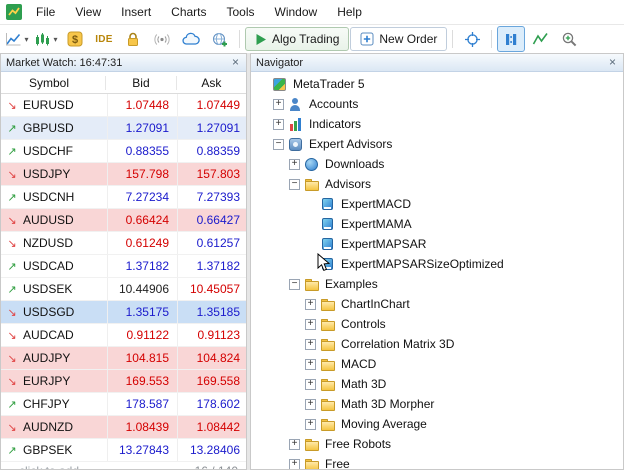 Image resolution: width=624 pixels, height=470 pixels. What do you see at coordinates (65, 266) in the screenshot?
I see `symbol-label: USDCAD` at bounding box center [65, 266].